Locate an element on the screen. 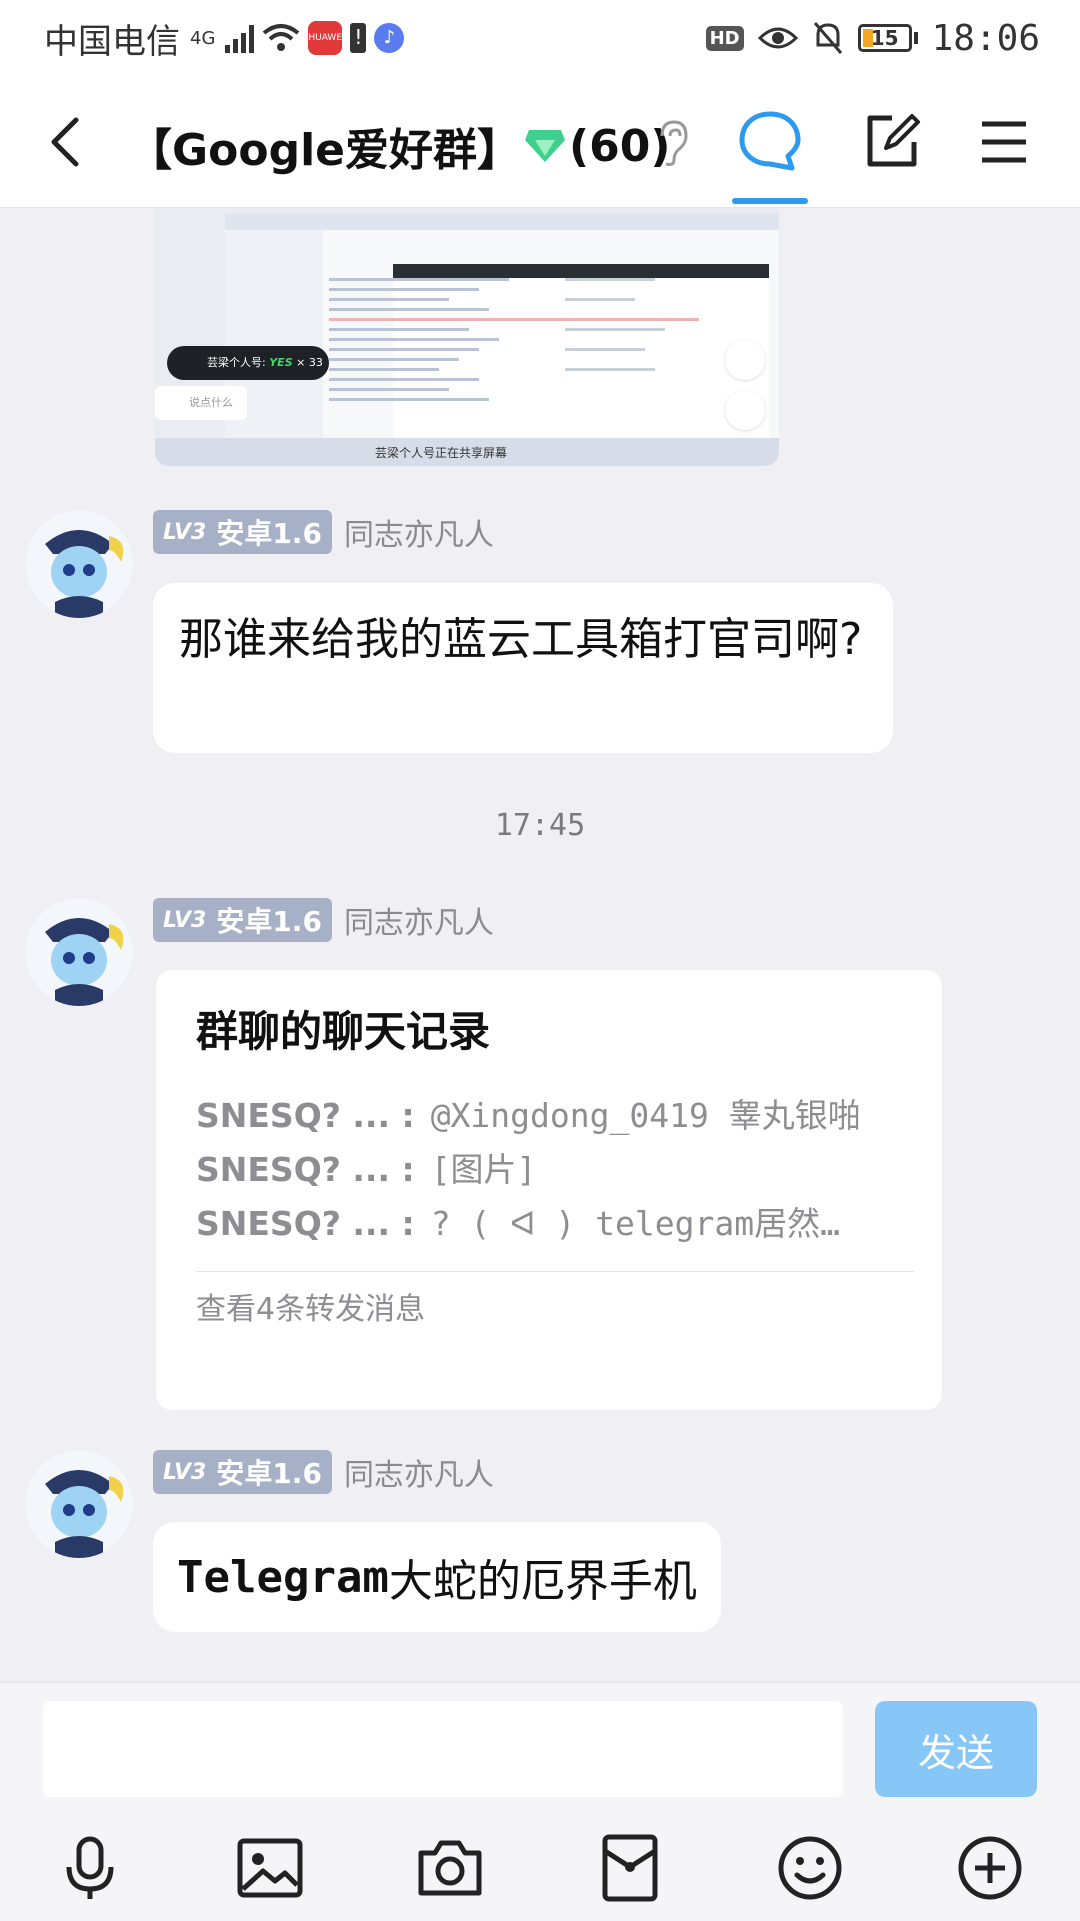 This screenshot has width=1080, height=1921. card-line: SNESQ? ... : @Xingdong_0419 睾丸银啪 is located at coordinates (528, 1115).